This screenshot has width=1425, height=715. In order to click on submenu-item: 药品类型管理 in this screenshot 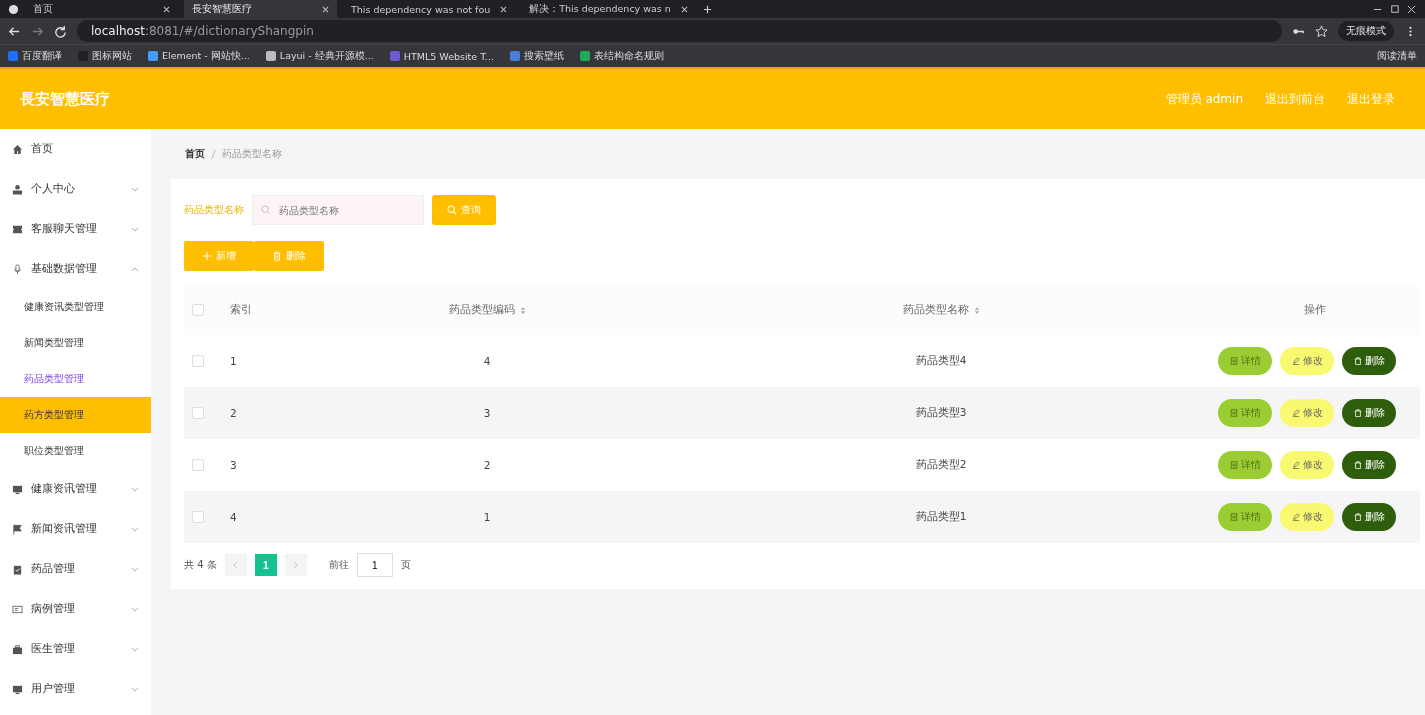, I will do `click(75, 379)`.